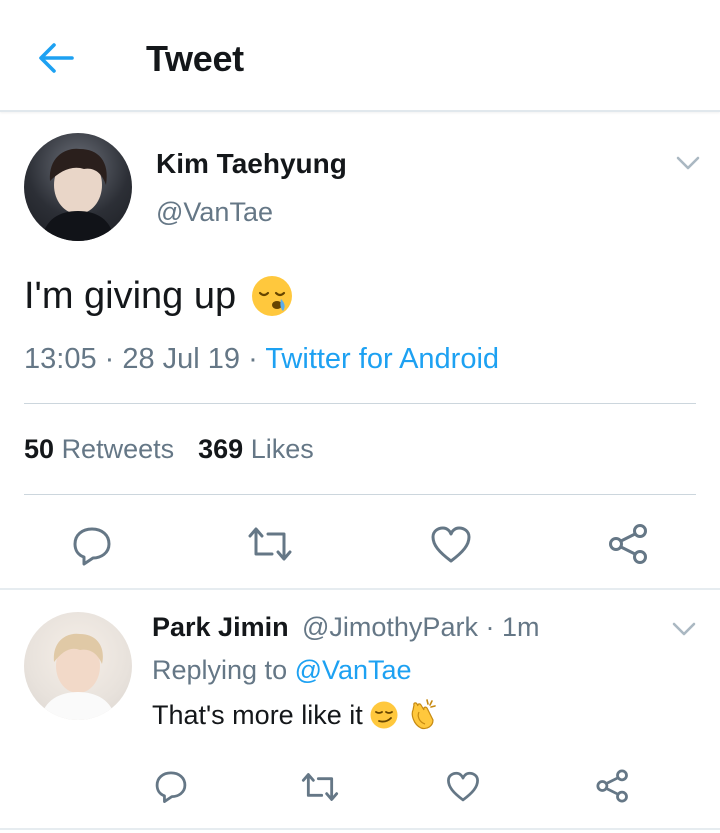  I want to click on retweet-label: Retweets, so click(118, 449).